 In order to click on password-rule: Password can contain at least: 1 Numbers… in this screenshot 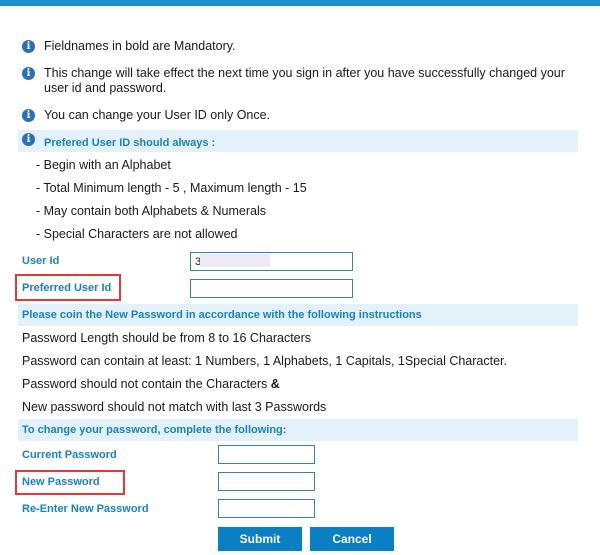, I will do `click(264, 361)`.